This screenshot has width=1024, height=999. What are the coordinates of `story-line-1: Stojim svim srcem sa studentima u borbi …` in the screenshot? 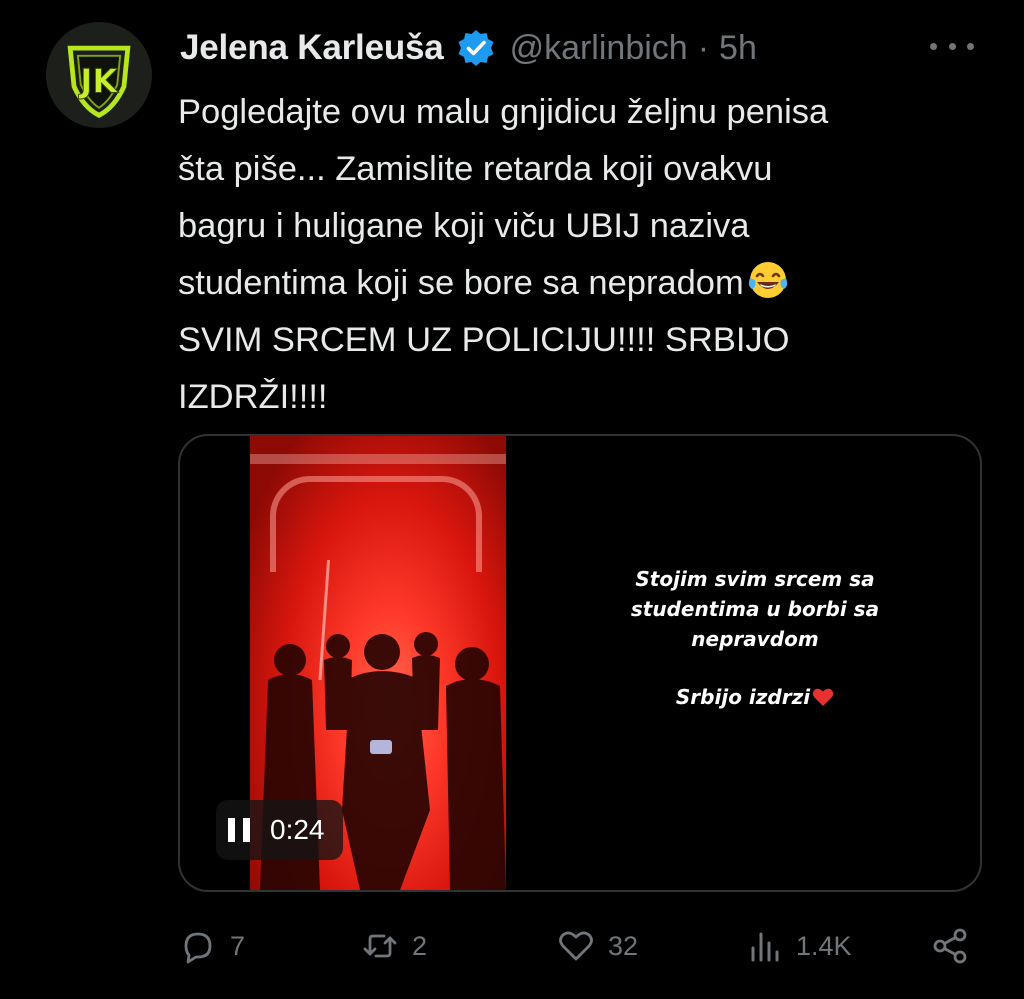 It's located at (755, 609).